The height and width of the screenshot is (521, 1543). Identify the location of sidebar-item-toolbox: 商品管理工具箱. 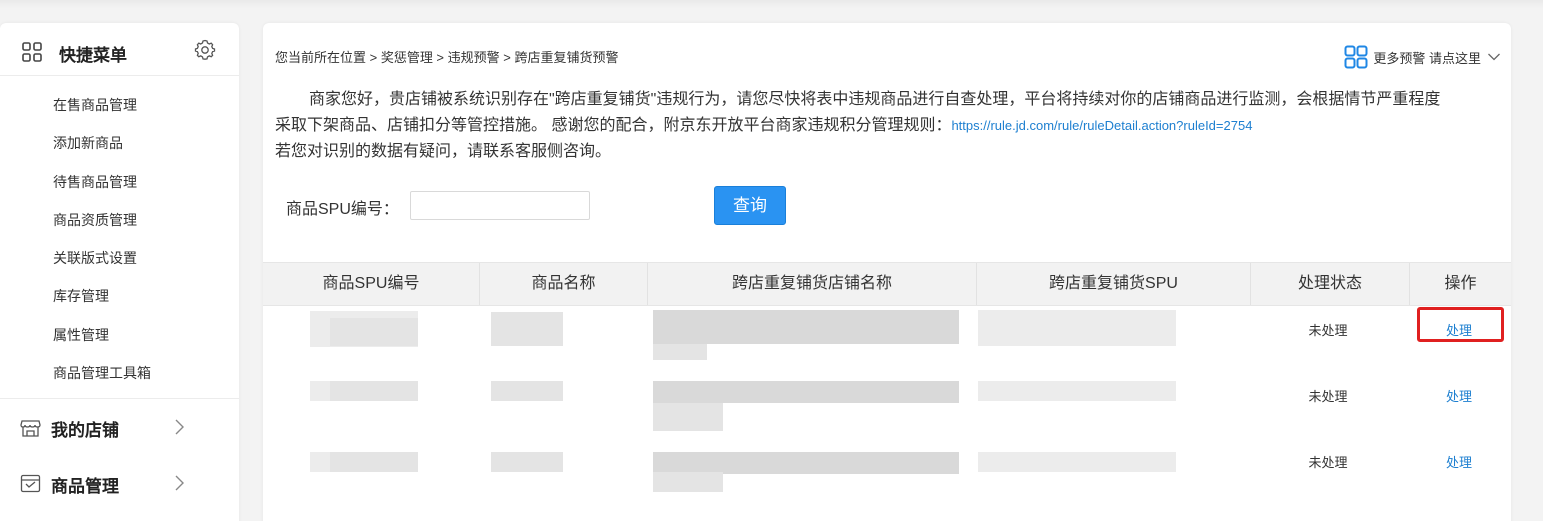
(119, 373).